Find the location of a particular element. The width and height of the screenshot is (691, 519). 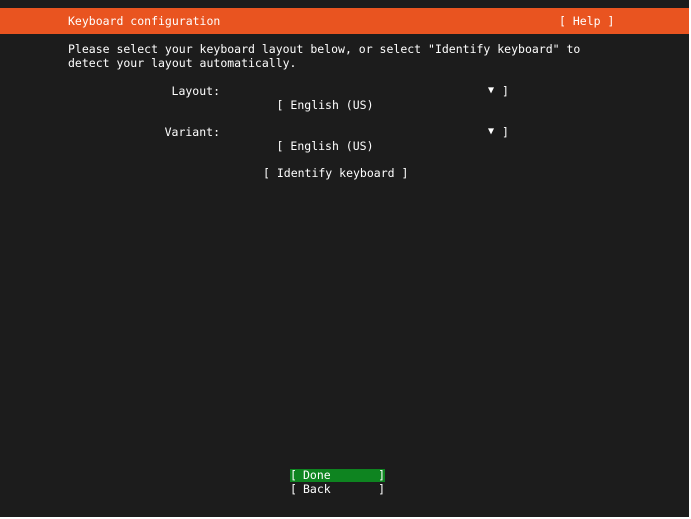

done-button: [ Done ] is located at coordinates (337, 475).